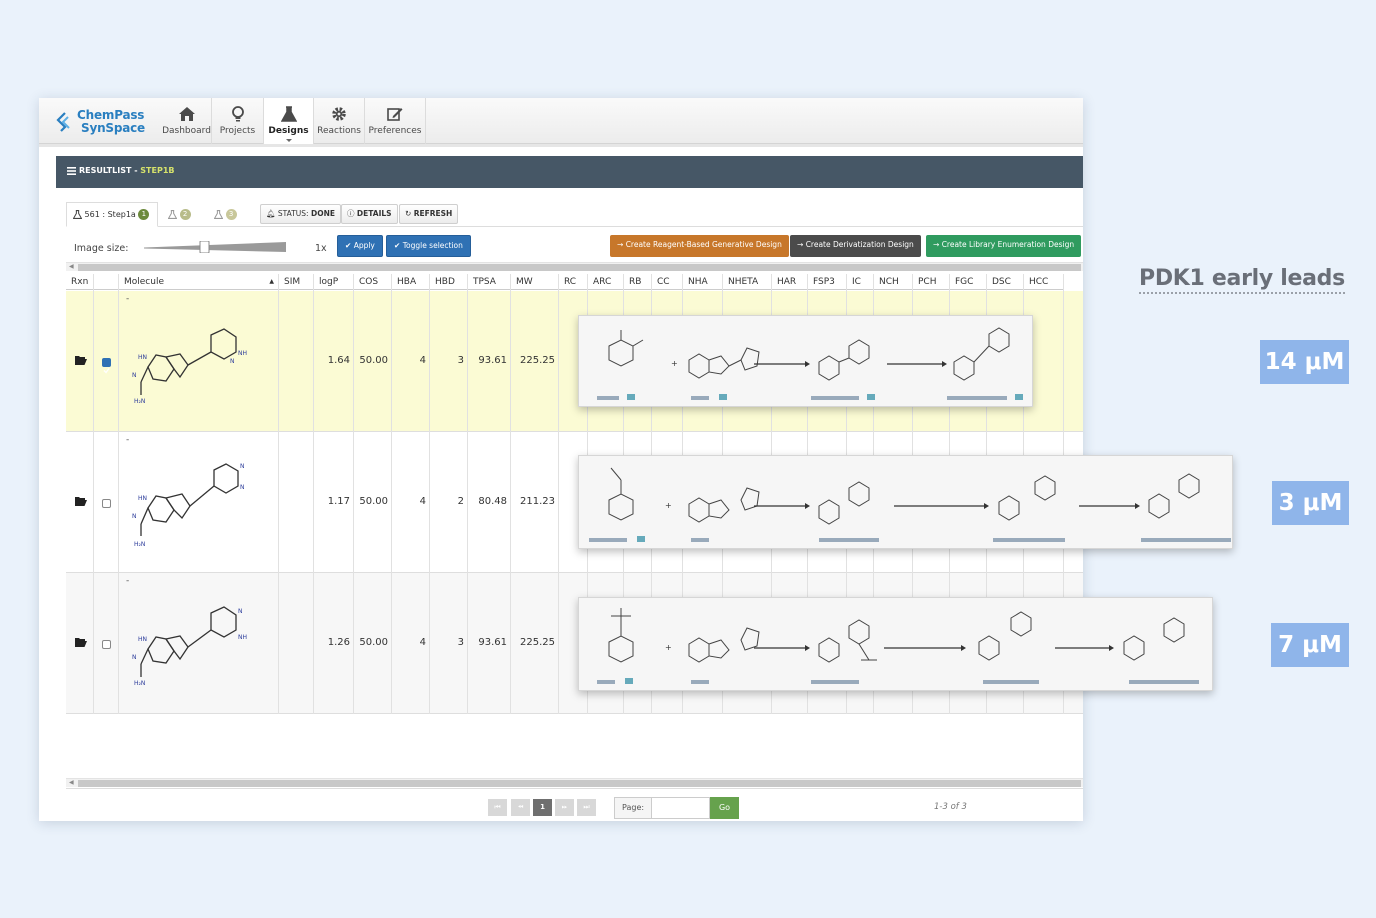  What do you see at coordinates (271, 282) in the screenshot?
I see `sort-asc-icon: ▲` at bounding box center [271, 282].